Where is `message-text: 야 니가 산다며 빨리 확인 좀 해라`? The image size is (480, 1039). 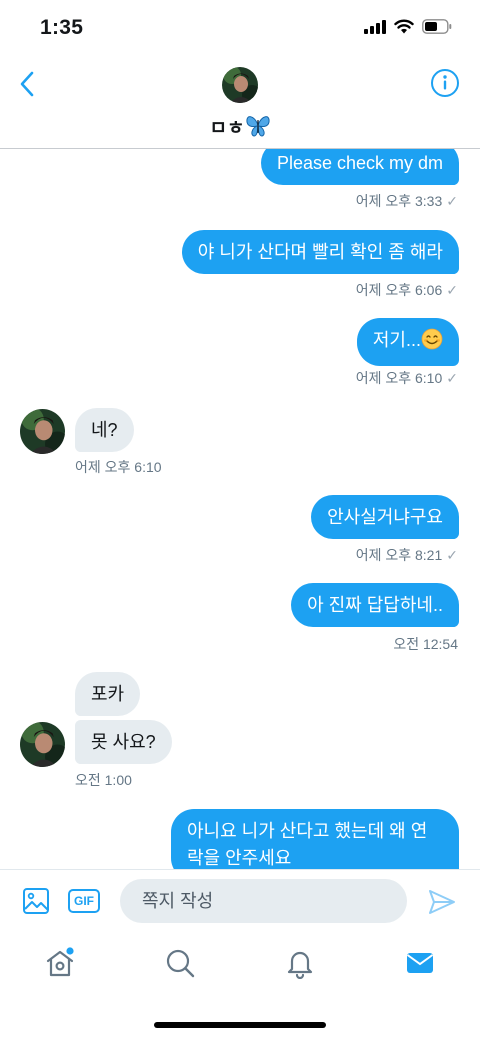 message-text: 야 니가 산다며 빨리 확인 좀 해라 is located at coordinates (320, 252).